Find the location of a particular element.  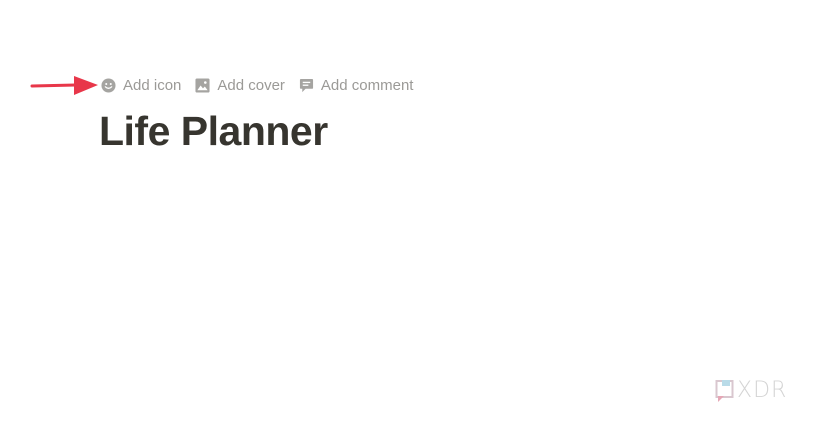

page-actions-bar: Add icon Add cover Add comment is located at coordinates (257, 85).